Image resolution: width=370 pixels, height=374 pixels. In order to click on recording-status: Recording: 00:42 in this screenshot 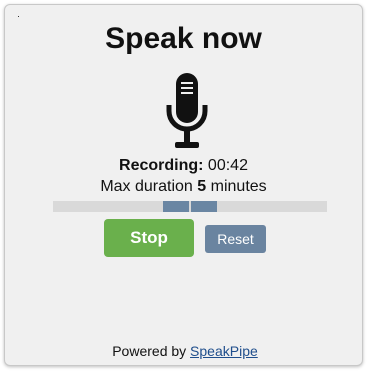, I will do `click(183, 166)`.